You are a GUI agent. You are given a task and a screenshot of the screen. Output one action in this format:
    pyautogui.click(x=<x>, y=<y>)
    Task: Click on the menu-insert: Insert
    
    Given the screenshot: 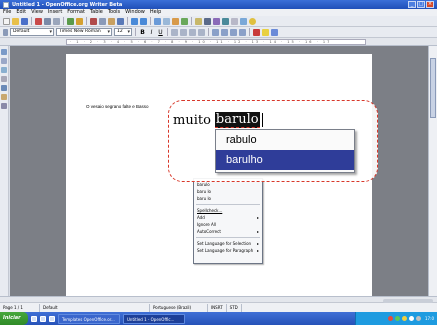 What is the action you would take?
    pyautogui.click(x=55, y=12)
    